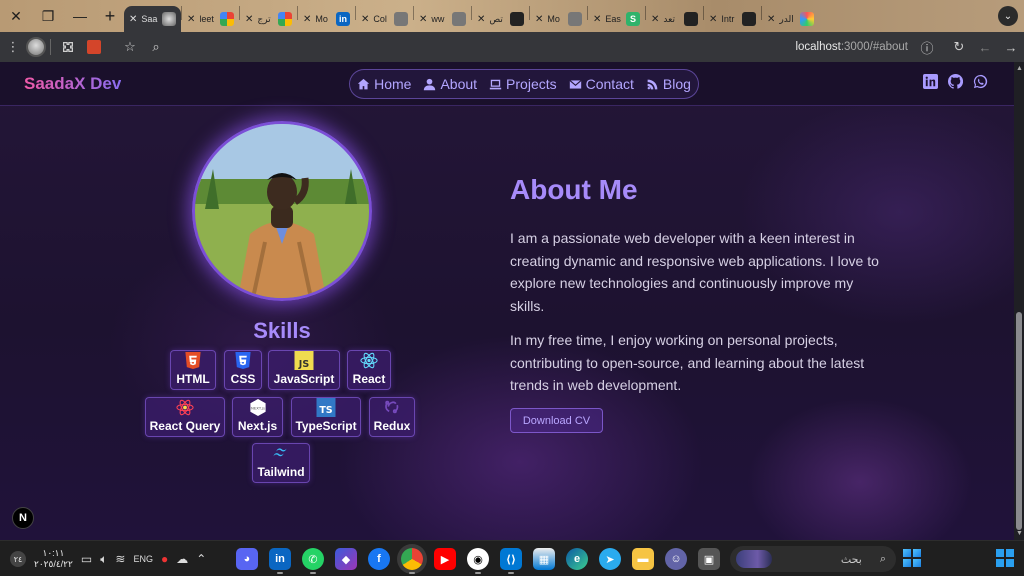  Describe the element at coordinates (247, 559) in the screenshot. I see `discord-icon: ◕` at that location.